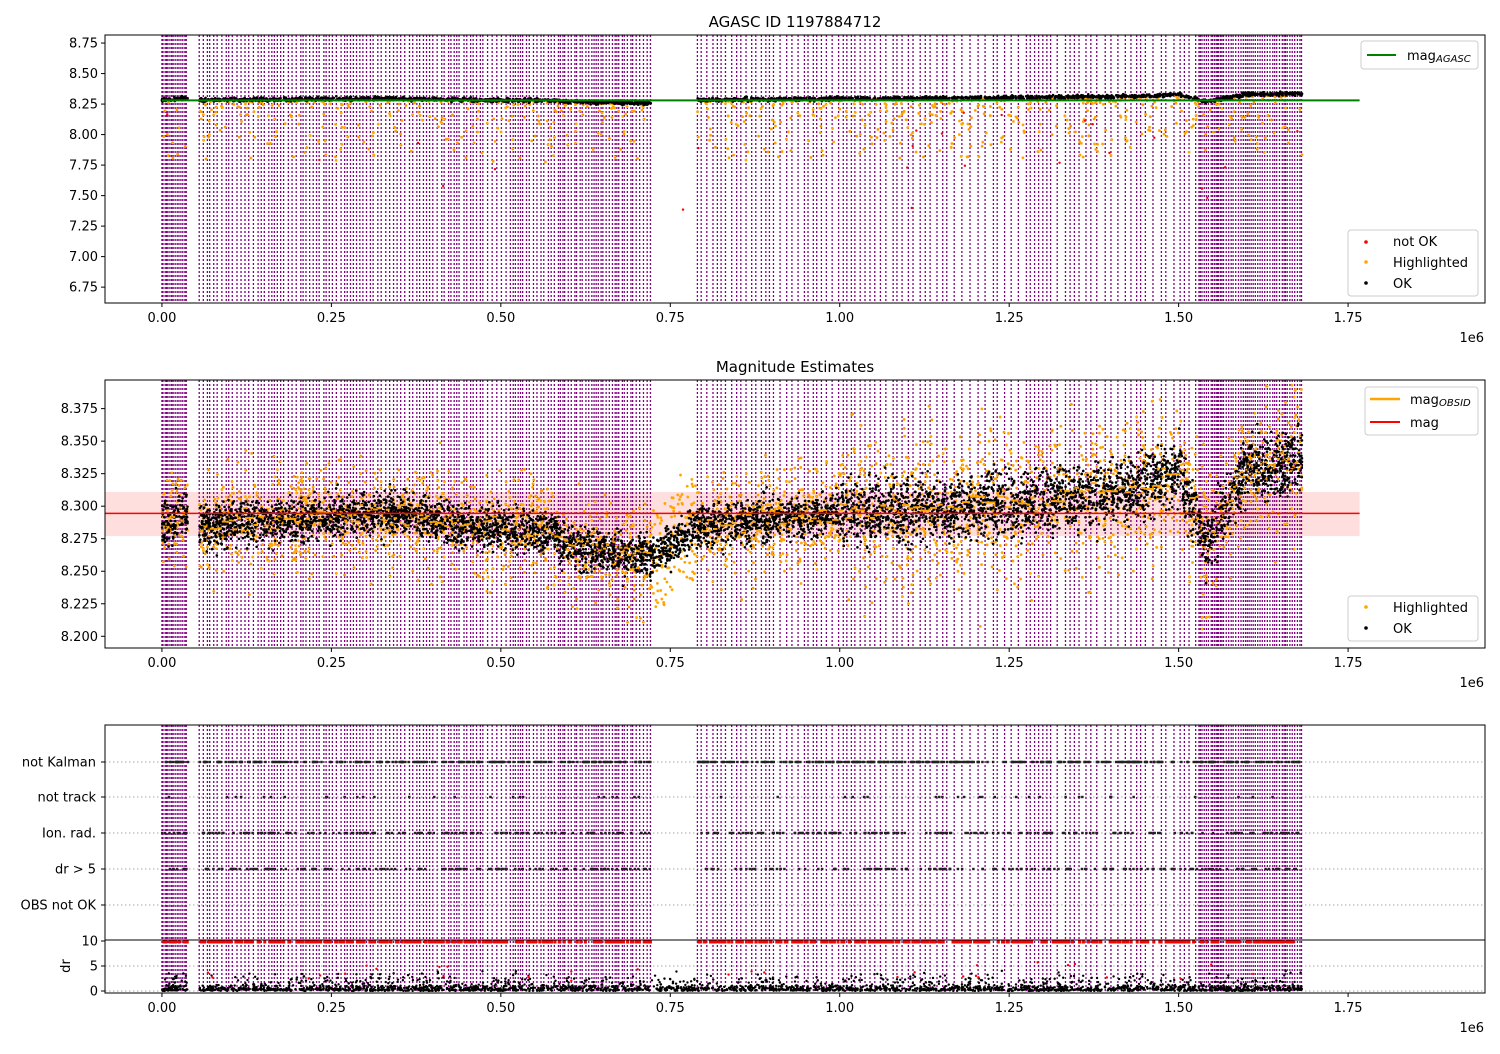  Describe the element at coordinates (1348, 318) in the screenshot. I see `x-tick-label: 1.75` at that location.